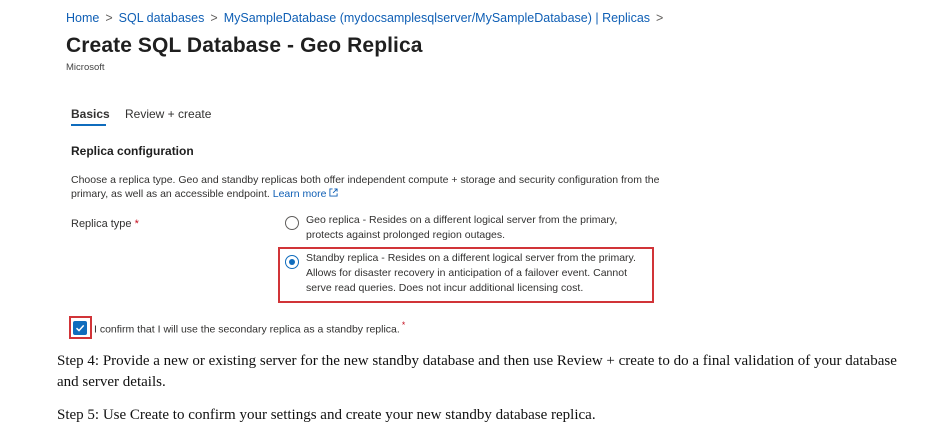  I want to click on learn-more-link: Learn more, so click(306, 194).